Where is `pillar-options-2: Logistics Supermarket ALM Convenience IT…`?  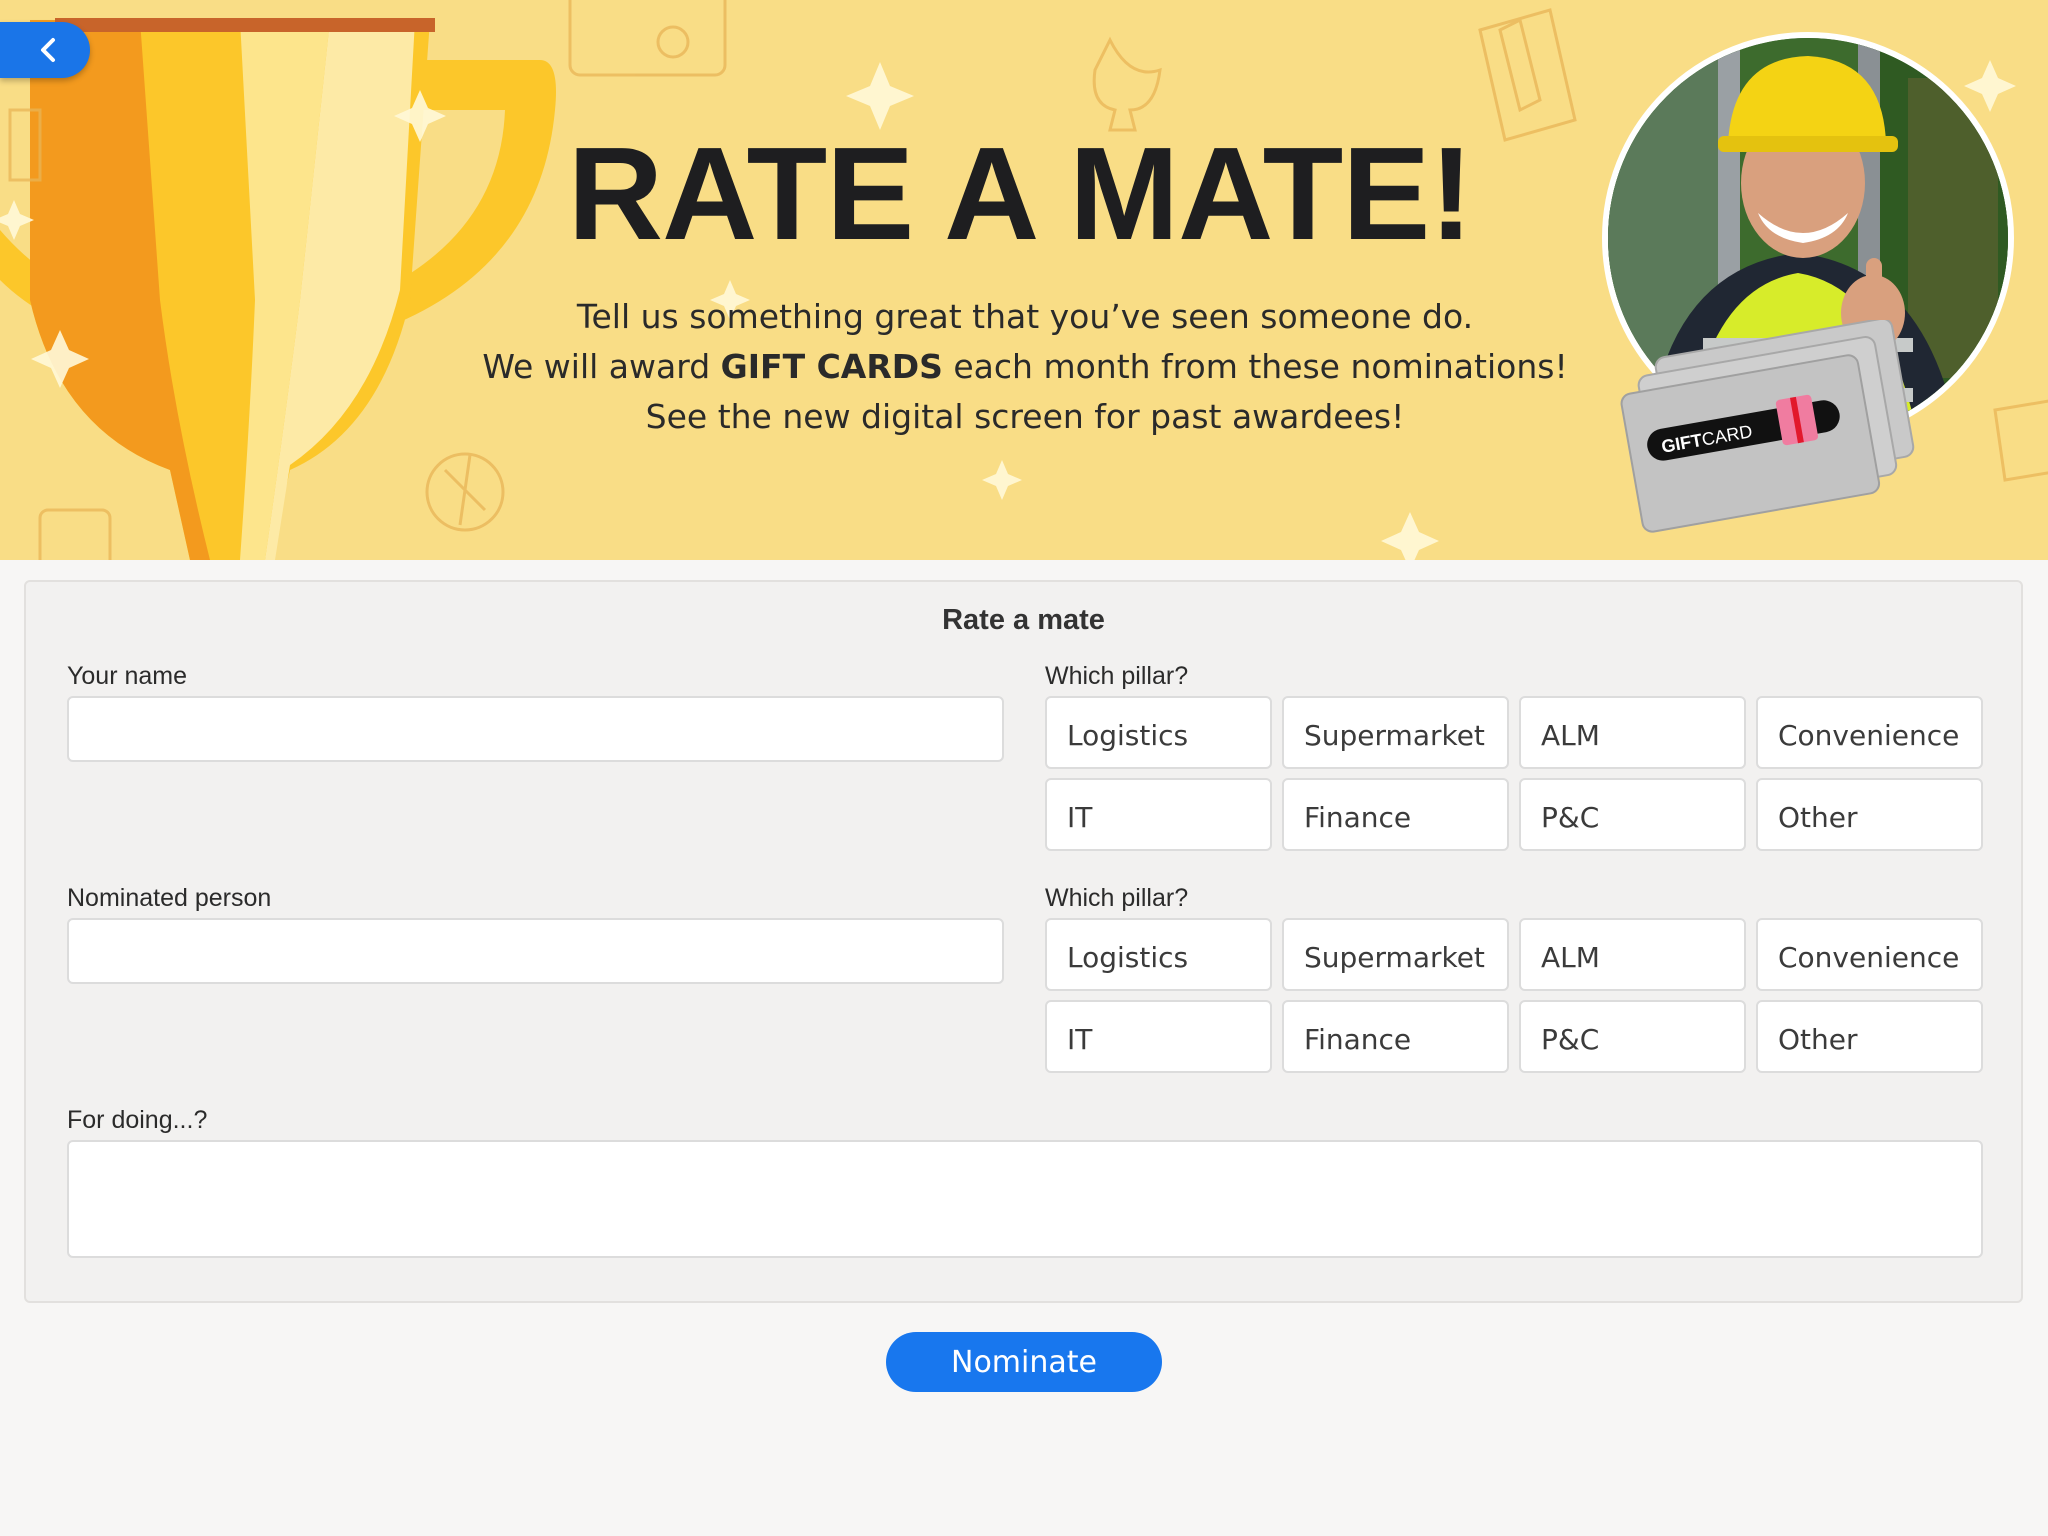
pillar-options-2: Logistics Supermarket ALM Convenience IT… is located at coordinates (1514, 995).